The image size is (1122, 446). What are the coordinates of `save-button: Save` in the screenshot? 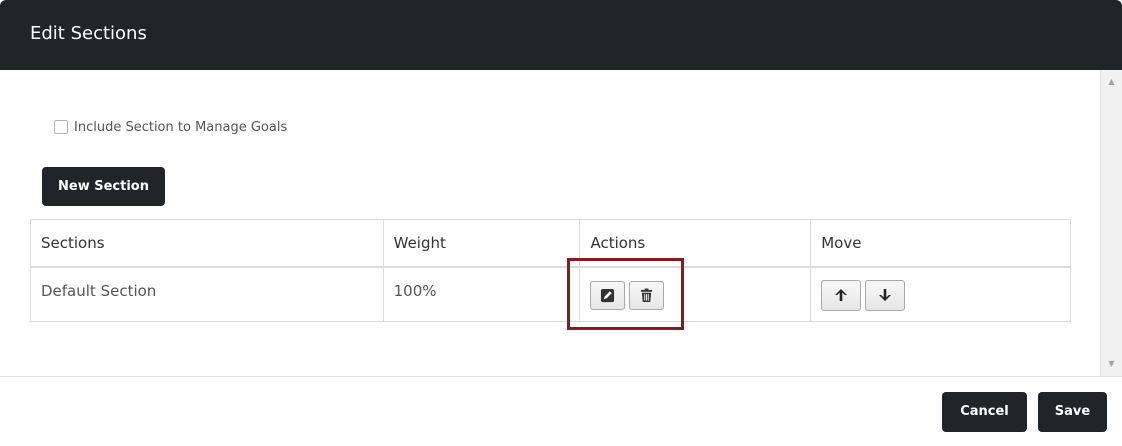 It's located at (1072, 412).